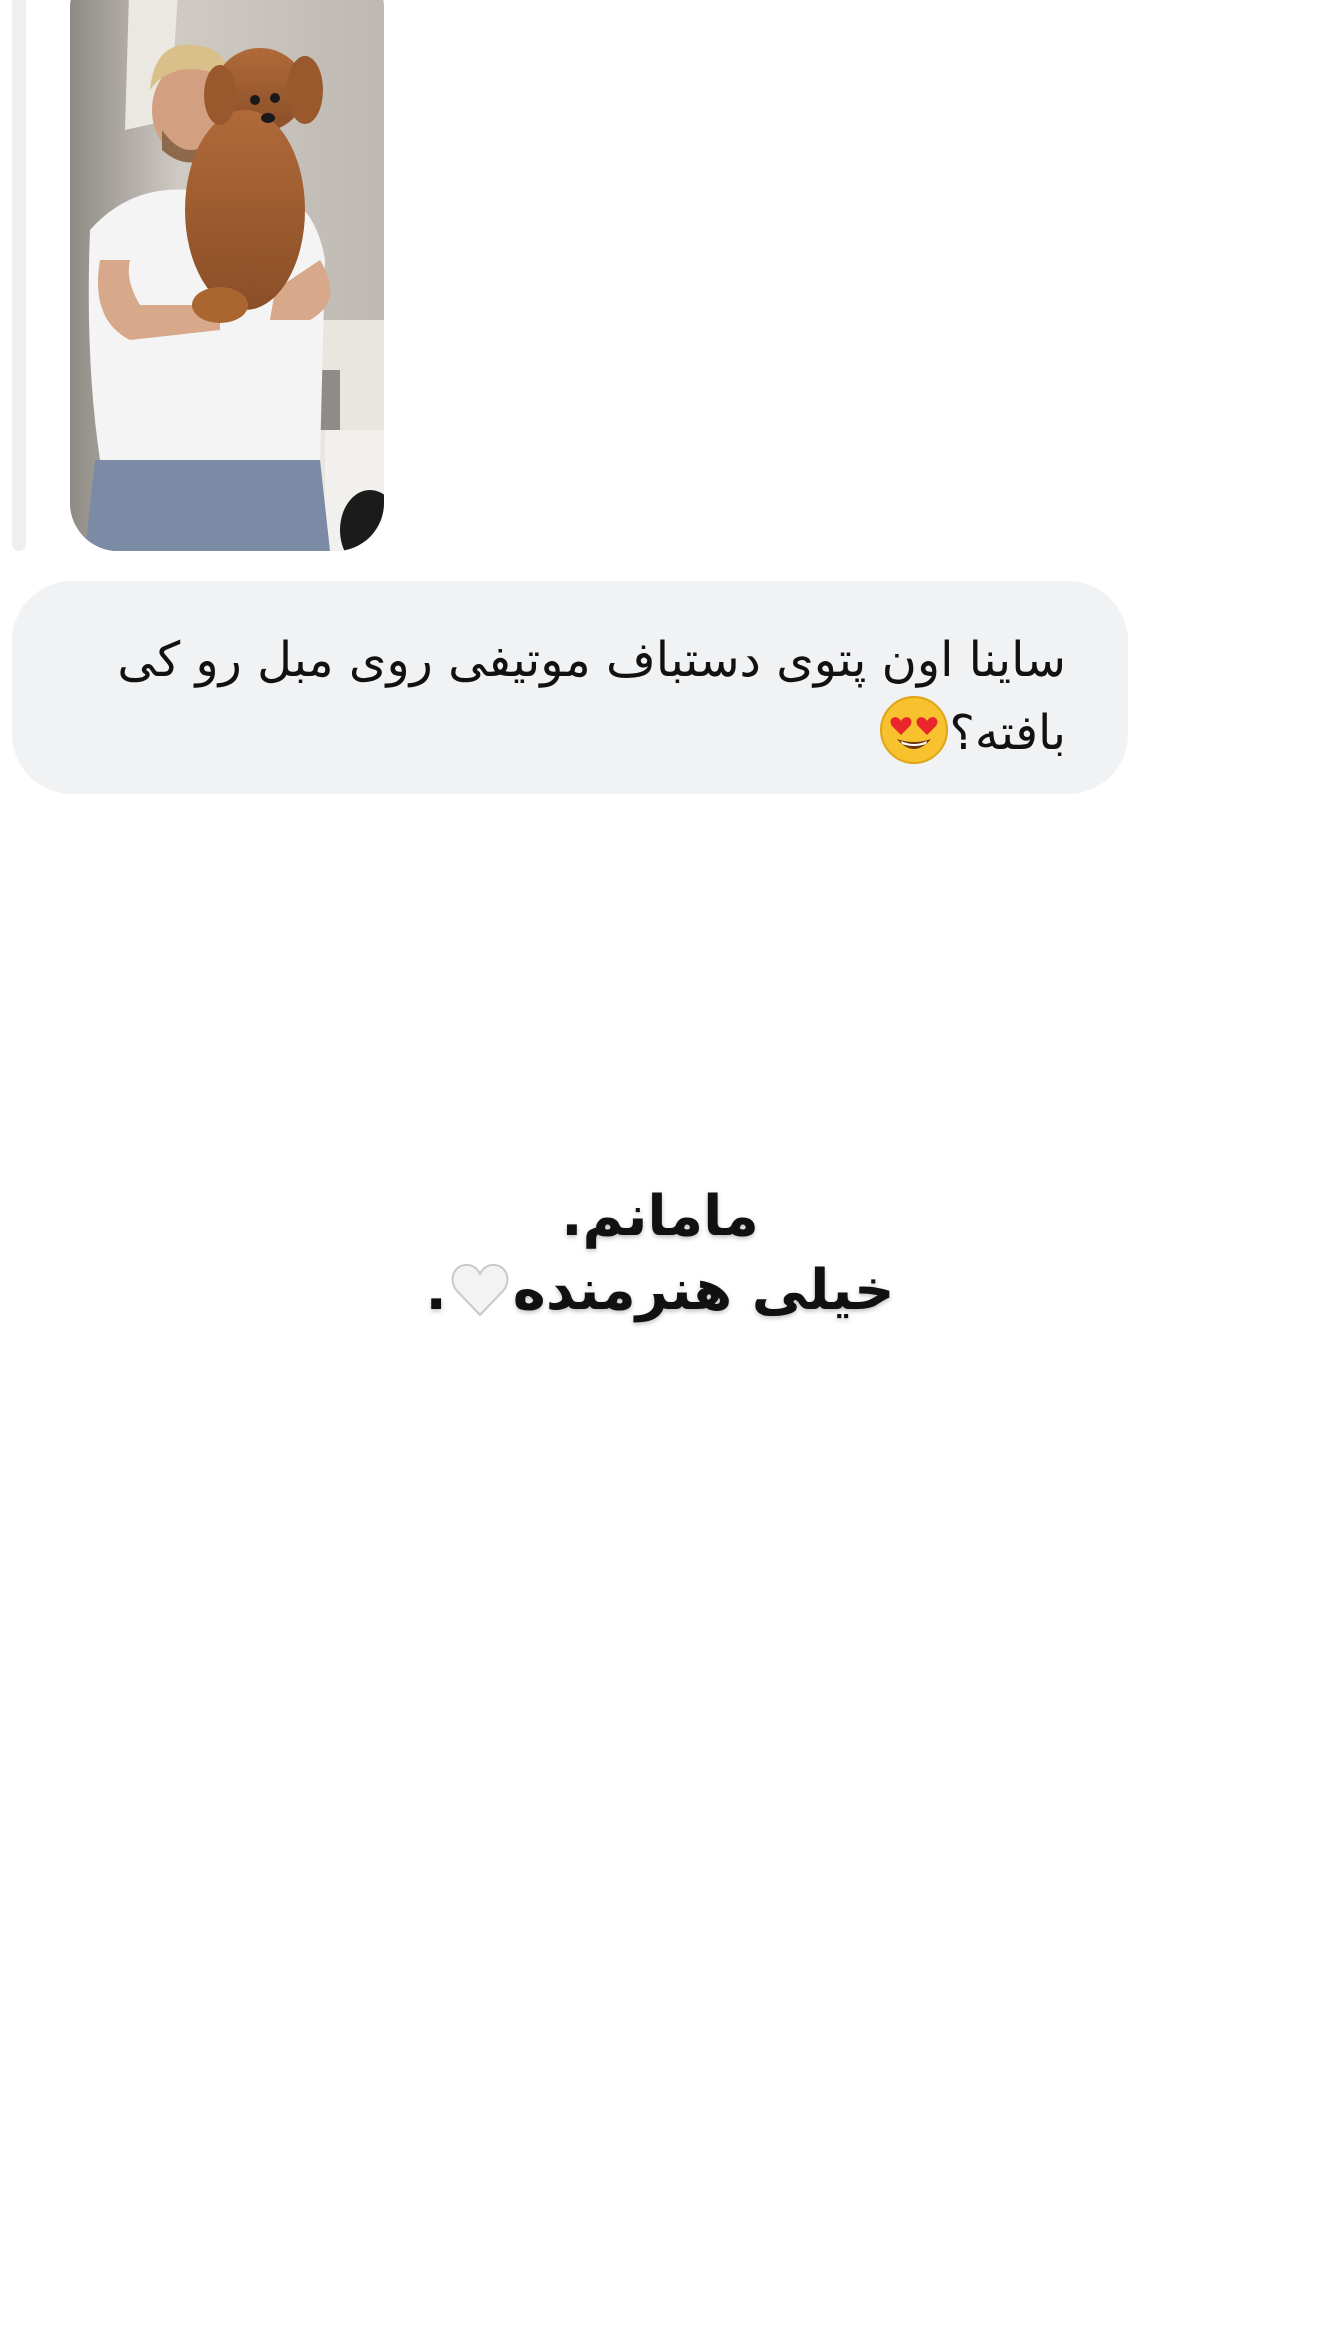 The width and height of the screenshot is (1320, 2346). I want to click on caption-line-2: خیلی هنرمنده ., so click(660, 1291).